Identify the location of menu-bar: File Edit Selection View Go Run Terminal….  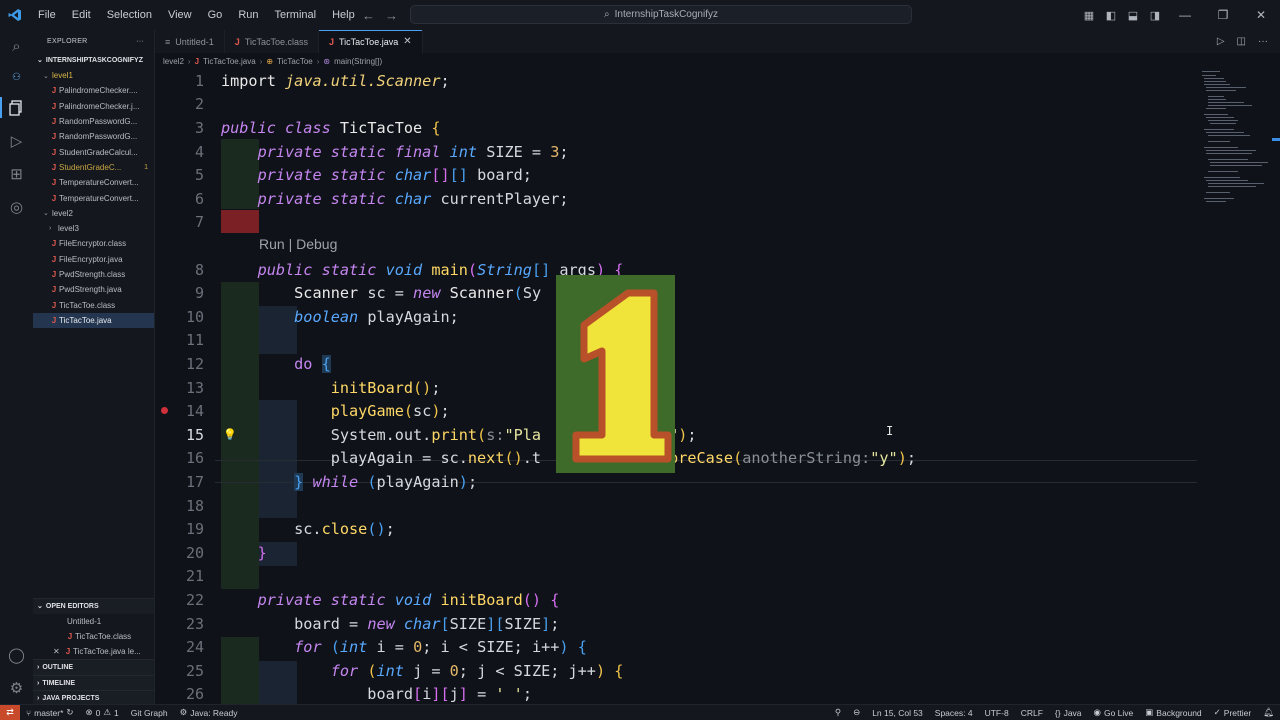
(196, 15).